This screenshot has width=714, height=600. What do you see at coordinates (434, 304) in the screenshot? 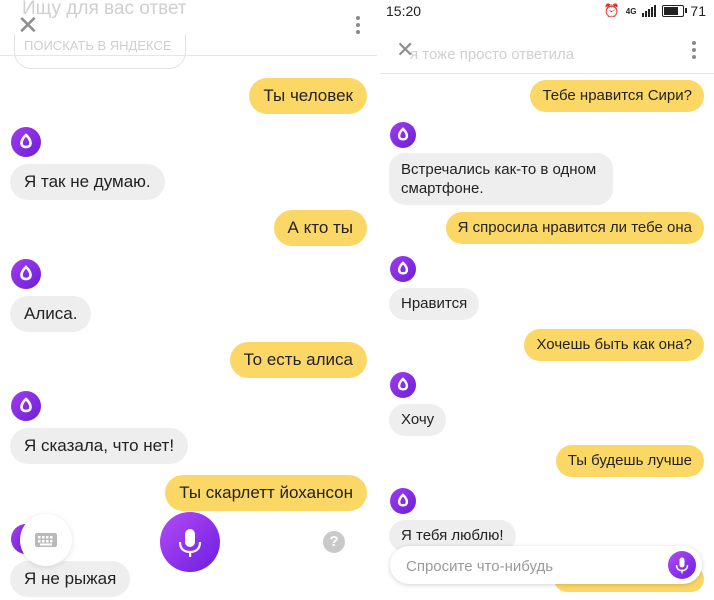
I see `alice-message: Нравится` at bounding box center [434, 304].